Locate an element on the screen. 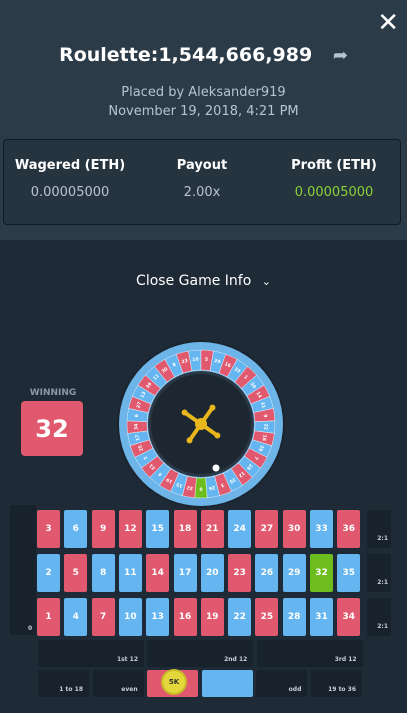 The image size is (407, 713). dozen-bet-cell: 3rd 12 is located at coordinates (309, 653).